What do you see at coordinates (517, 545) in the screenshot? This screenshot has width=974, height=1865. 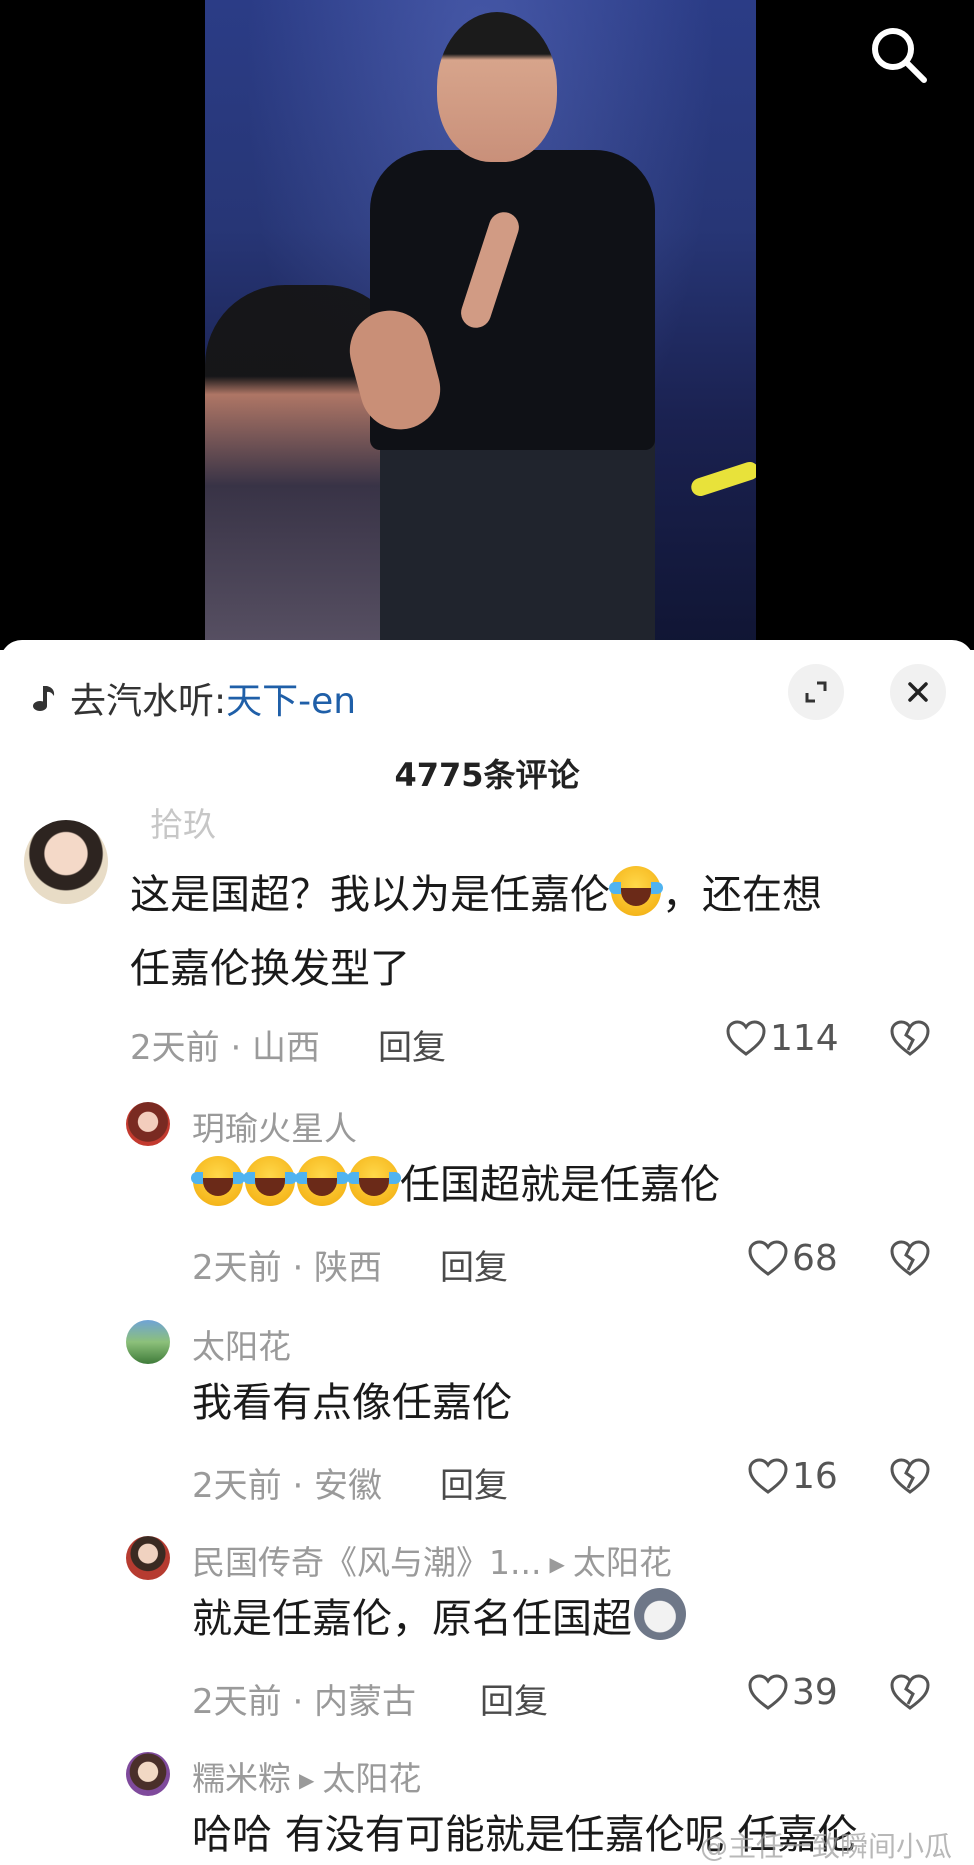 I see `performer-pants` at bounding box center [517, 545].